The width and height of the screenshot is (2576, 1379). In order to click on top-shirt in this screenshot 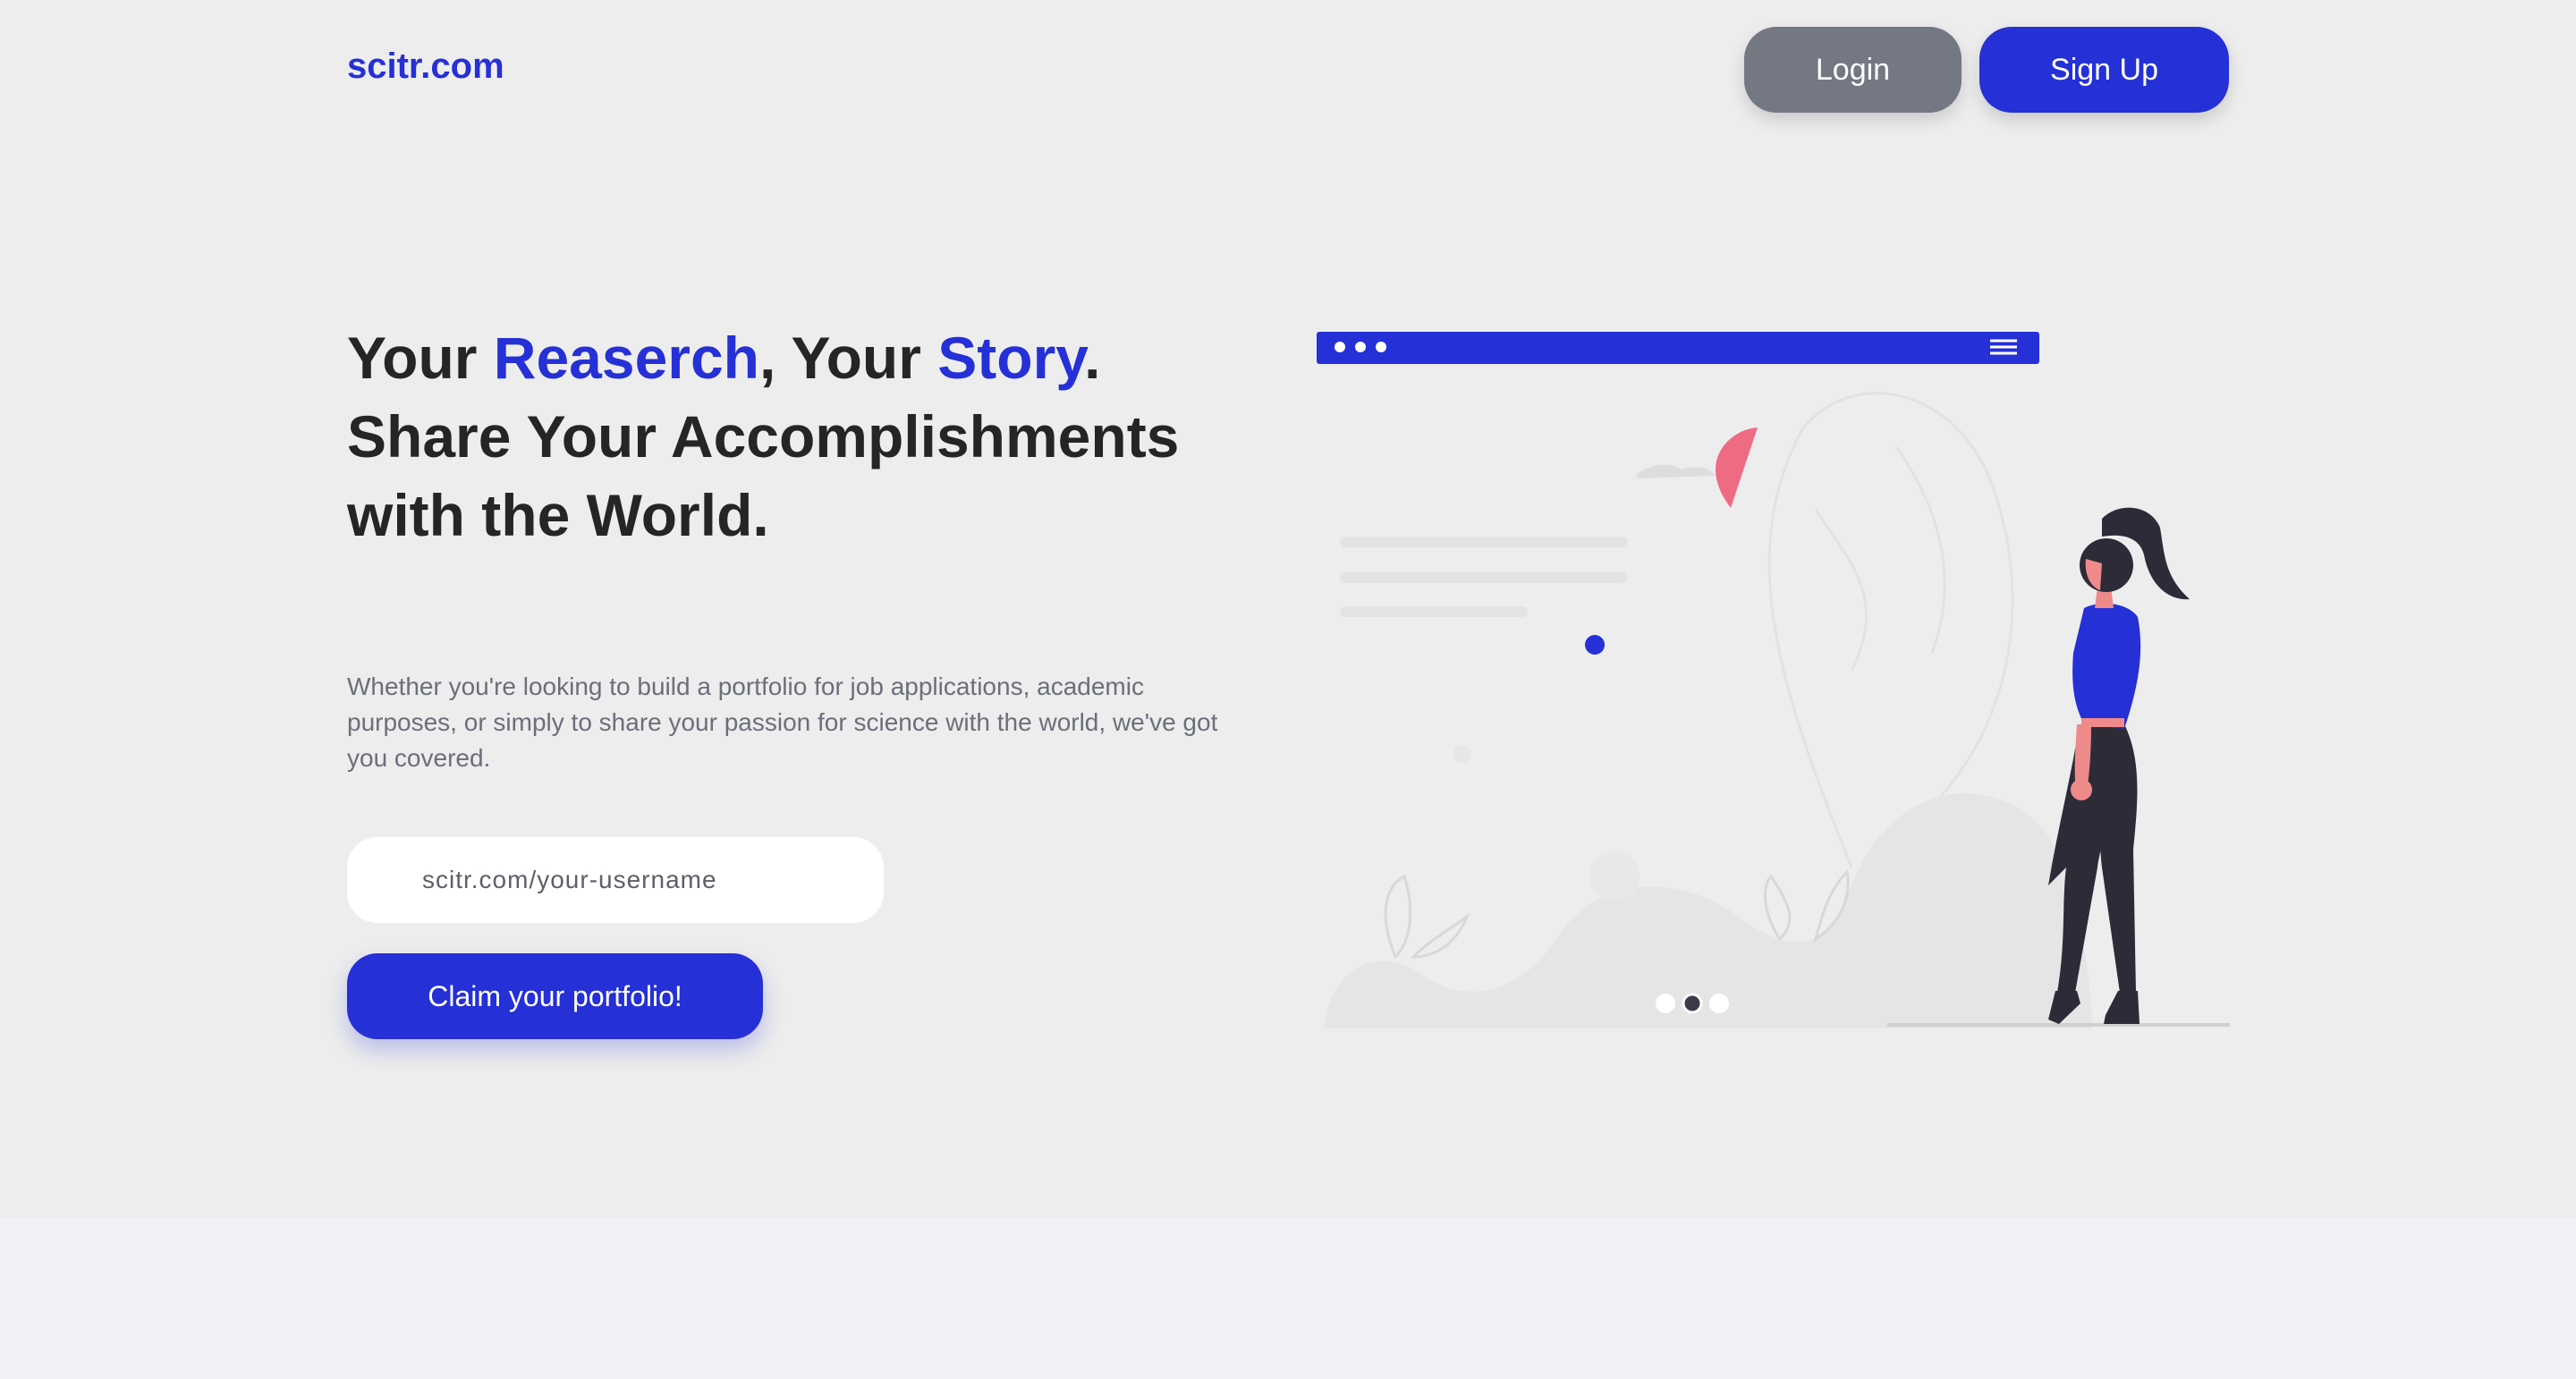, I will do `click(2106, 666)`.